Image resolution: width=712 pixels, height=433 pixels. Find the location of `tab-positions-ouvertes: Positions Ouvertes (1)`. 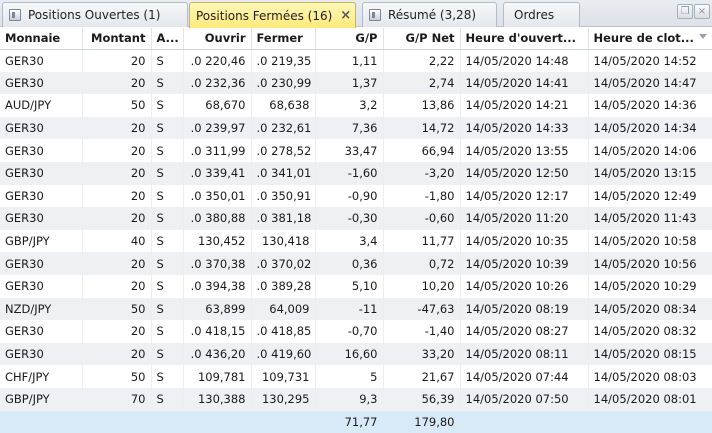

tab-positions-ouvertes: Positions Ouvertes (1) is located at coordinates (95, 14).